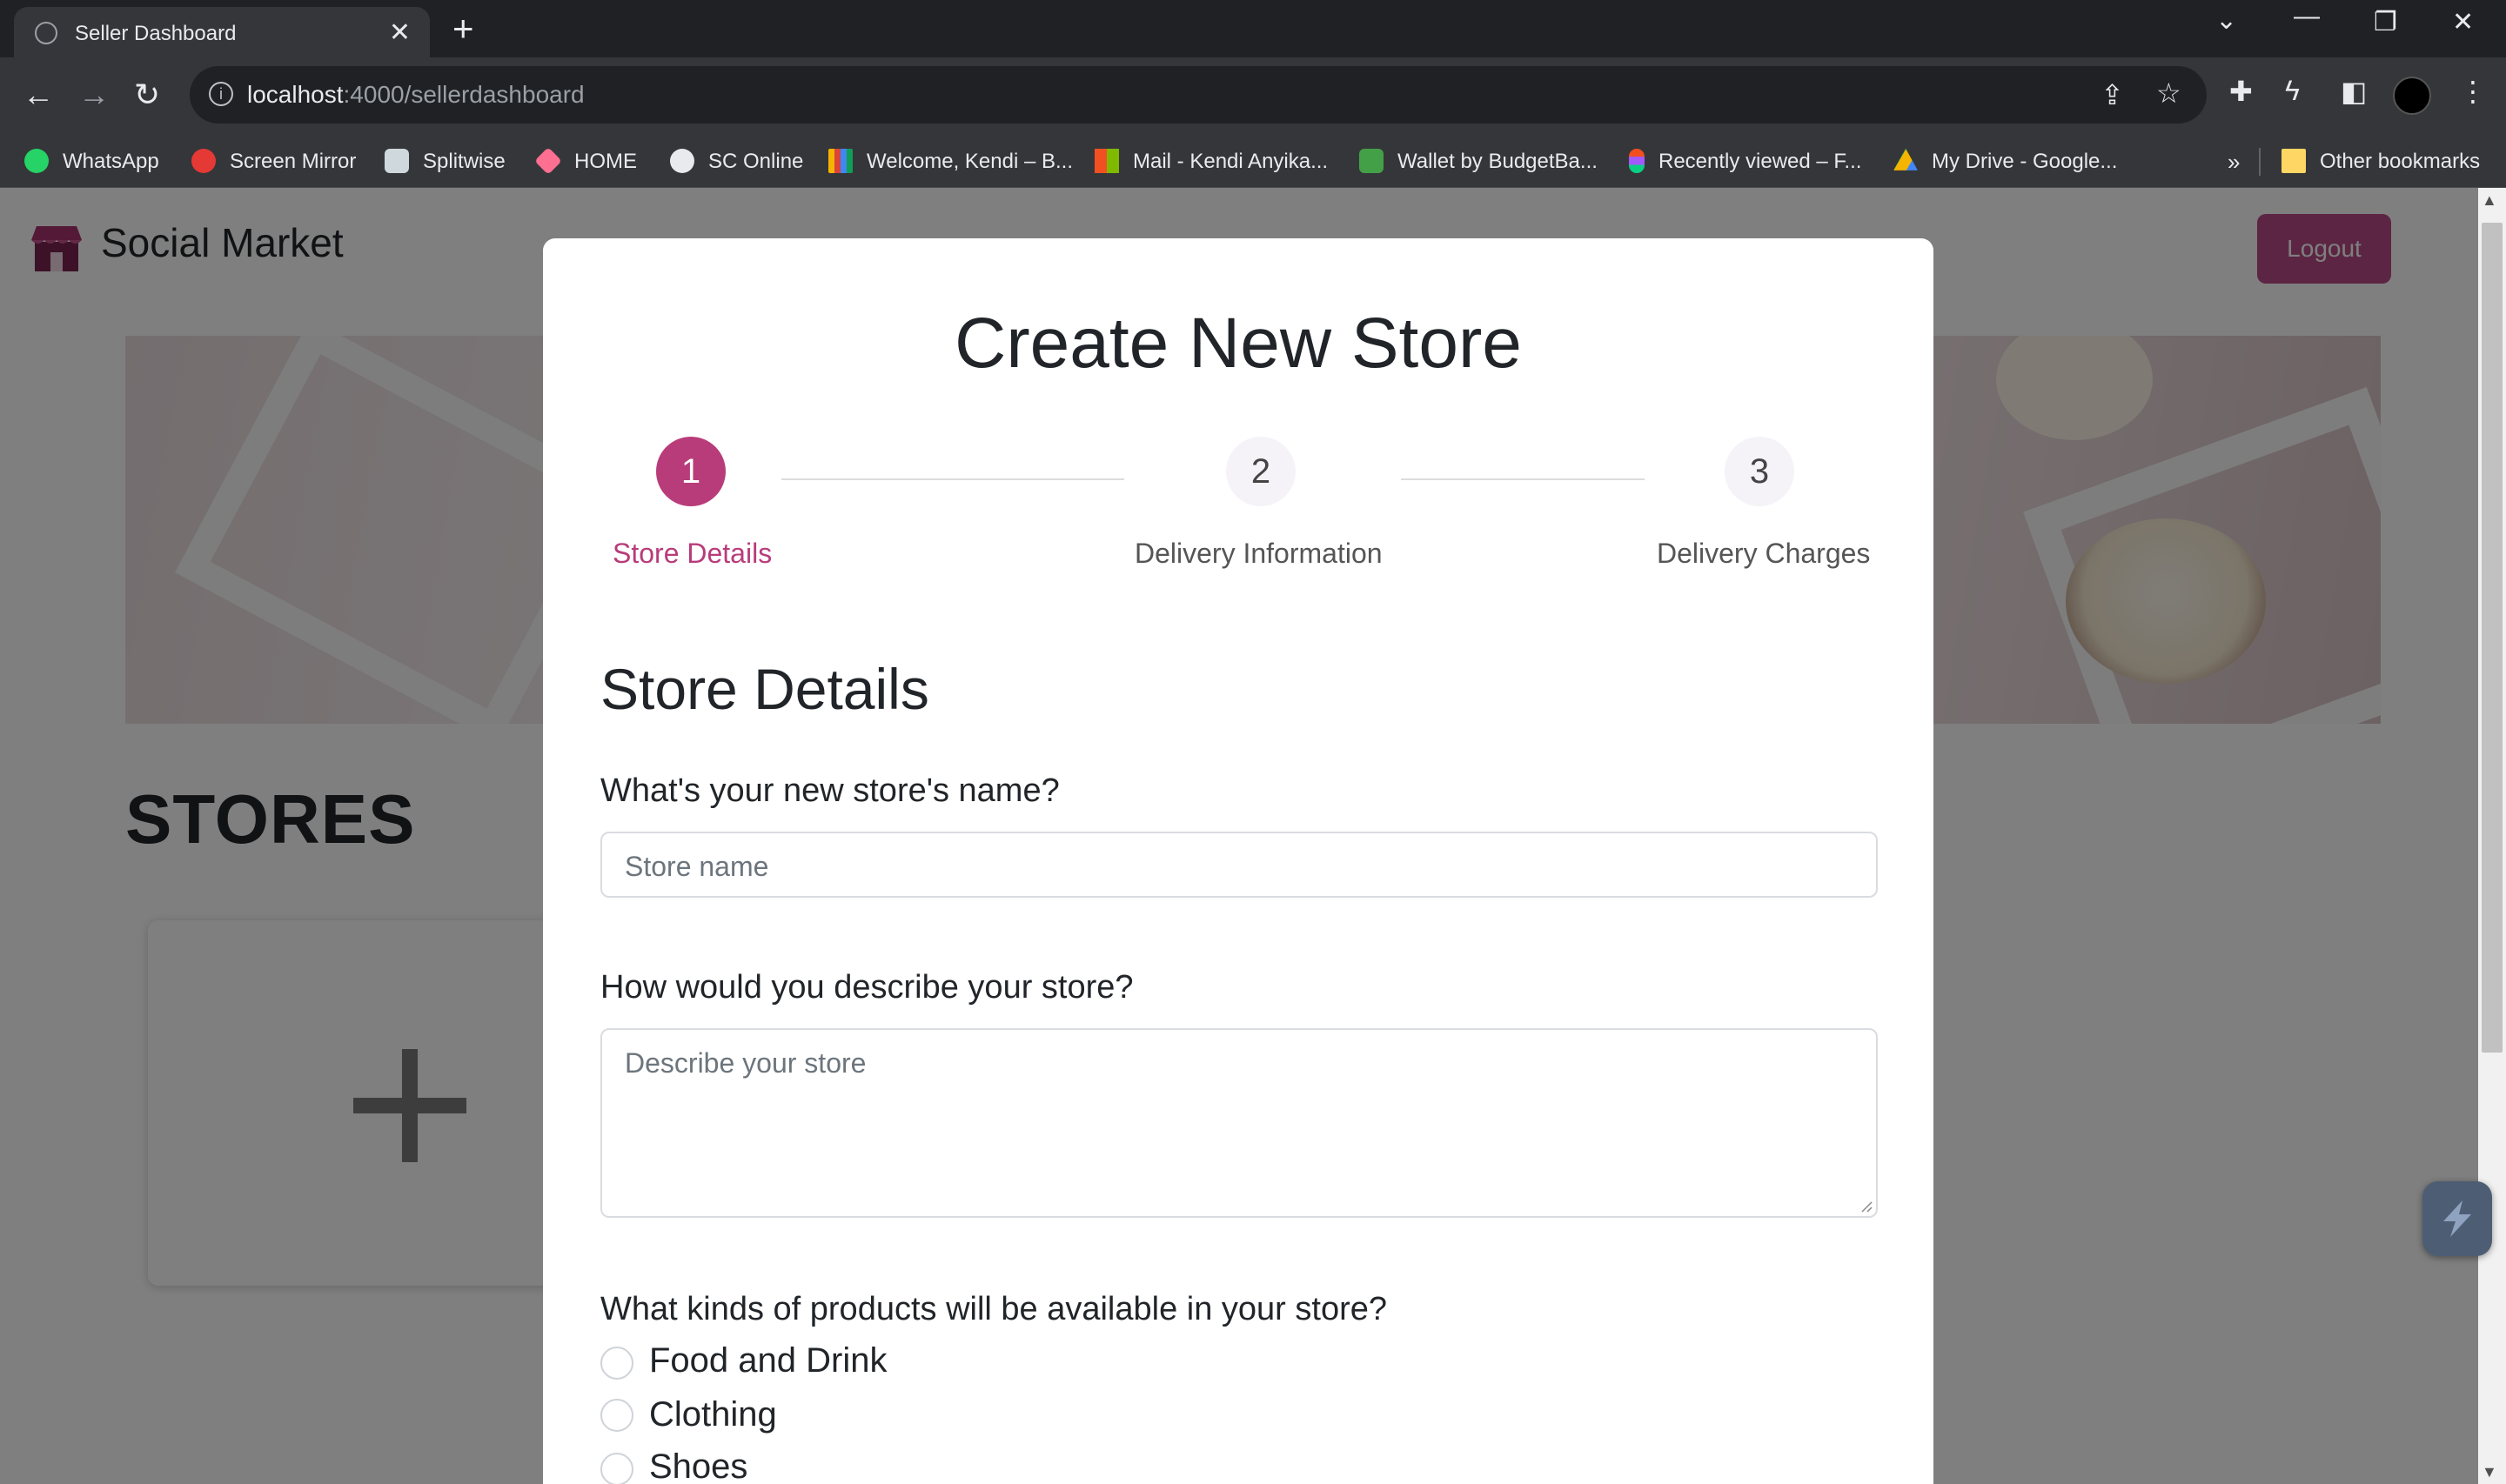 This screenshot has height=1484, width=2506. What do you see at coordinates (2241, 91) in the screenshot?
I see `extensions-icon: ✚` at bounding box center [2241, 91].